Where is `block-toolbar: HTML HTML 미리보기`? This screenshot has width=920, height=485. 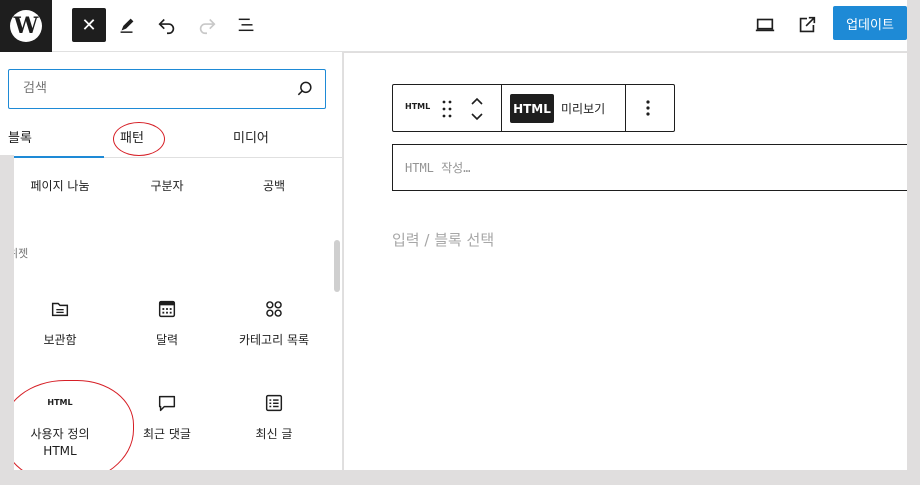
block-toolbar: HTML HTML 미리보기 is located at coordinates (533, 108).